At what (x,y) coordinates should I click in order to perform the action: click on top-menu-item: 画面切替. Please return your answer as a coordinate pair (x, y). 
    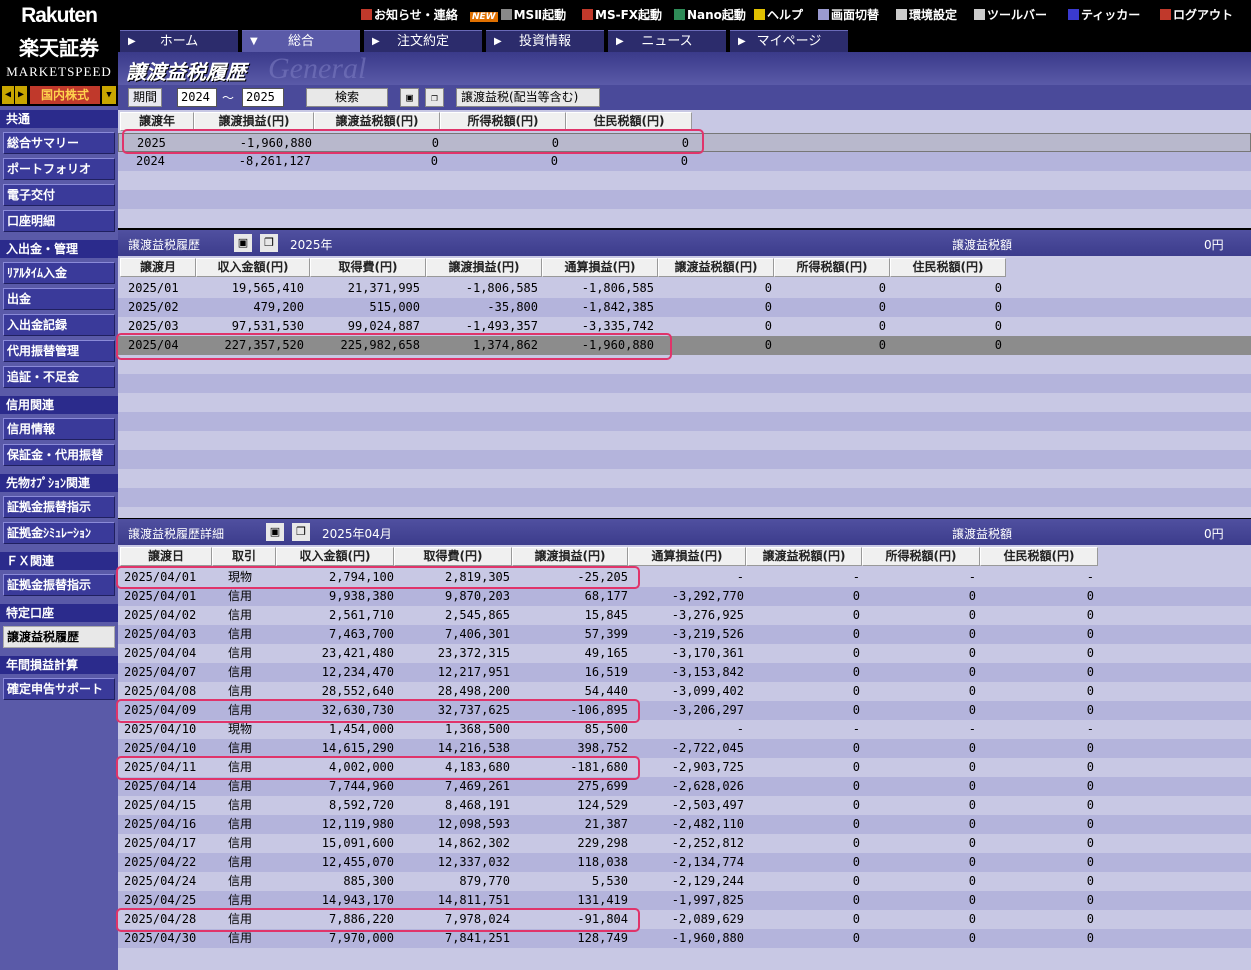
    Looking at the image, I should click on (848, 14).